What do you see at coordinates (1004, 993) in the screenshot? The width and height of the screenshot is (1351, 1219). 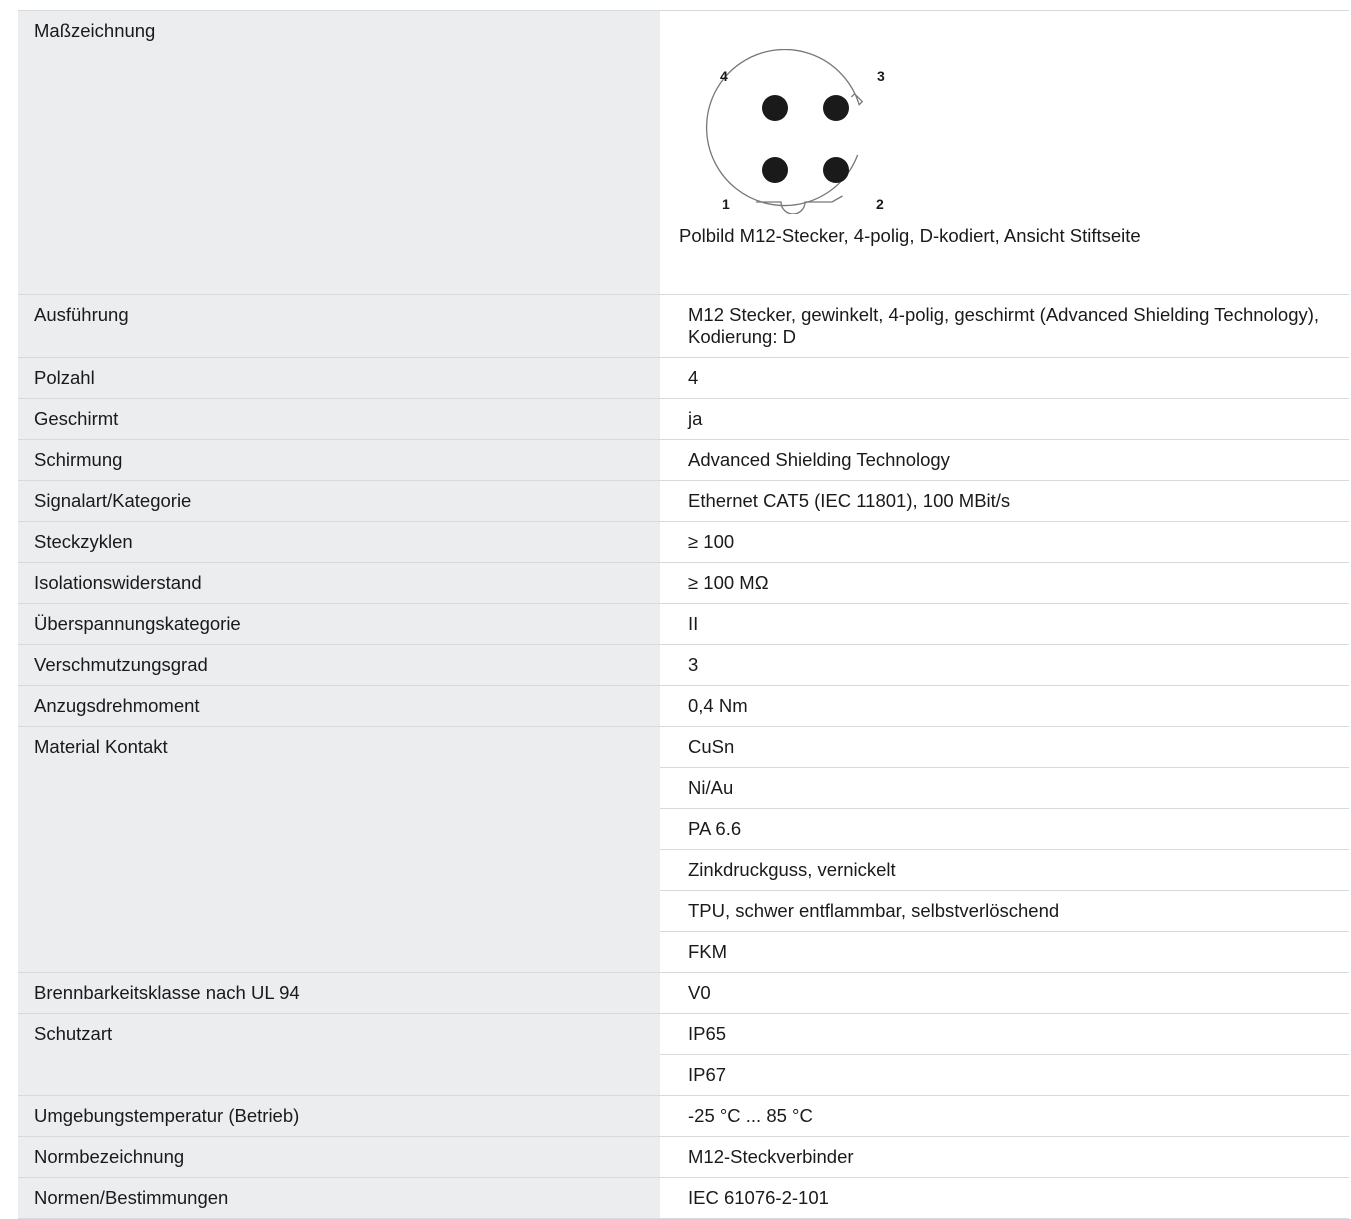 I see `spec-values: V0` at bounding box center [1004, 993].